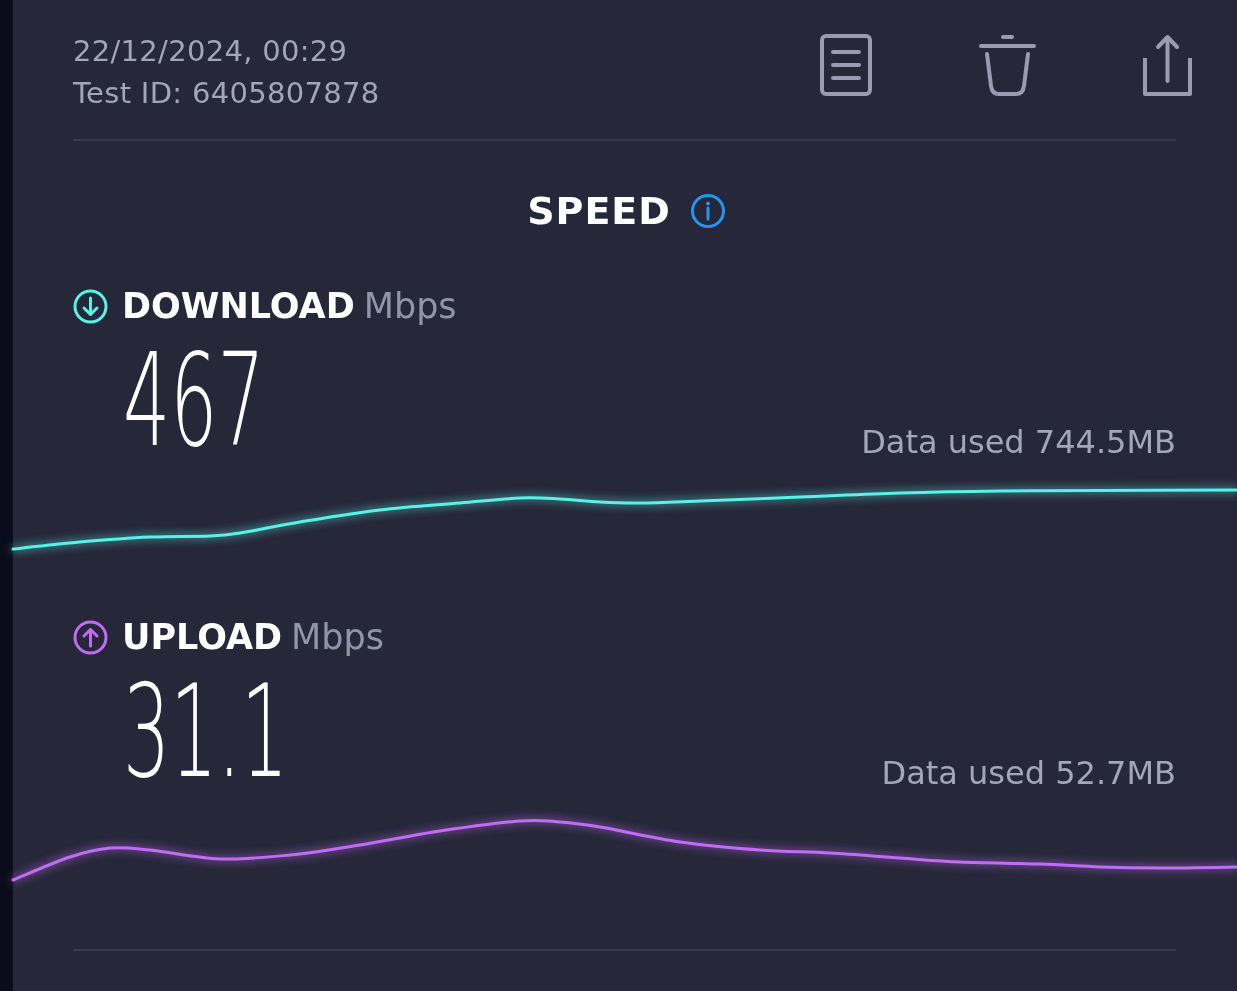 The image size is (1237, 991). I want to click on data-used-text: Data used 52.7MB, so click(1028, 773).